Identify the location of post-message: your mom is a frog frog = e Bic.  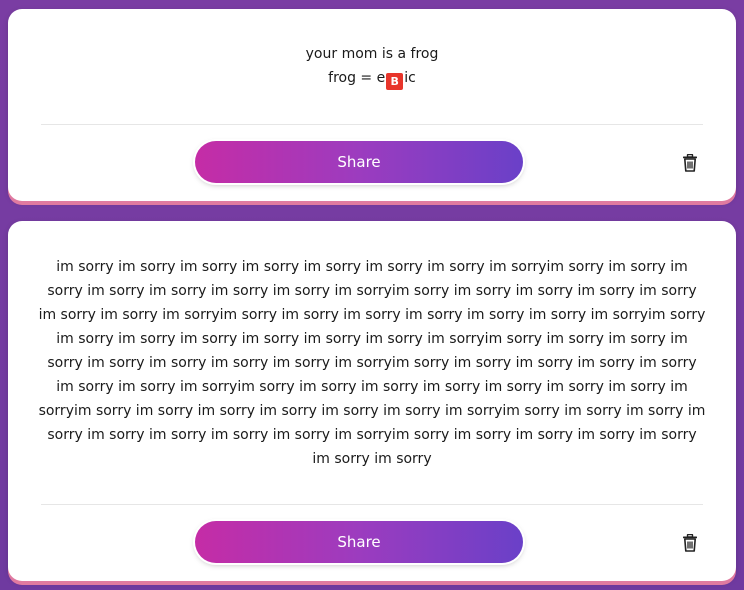
(372, 66).